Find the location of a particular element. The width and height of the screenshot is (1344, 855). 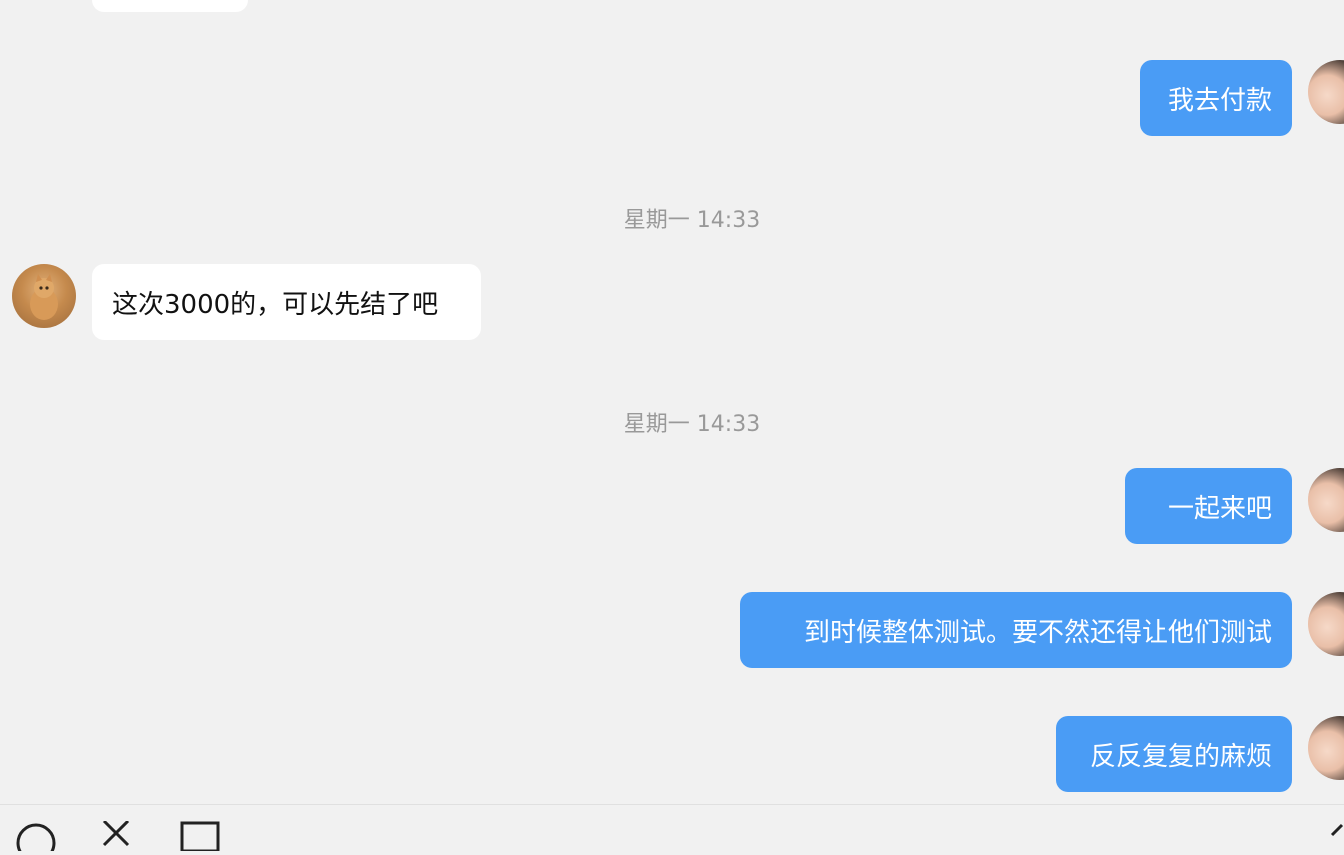

emoji-icon is located at coordinates (36, 838).